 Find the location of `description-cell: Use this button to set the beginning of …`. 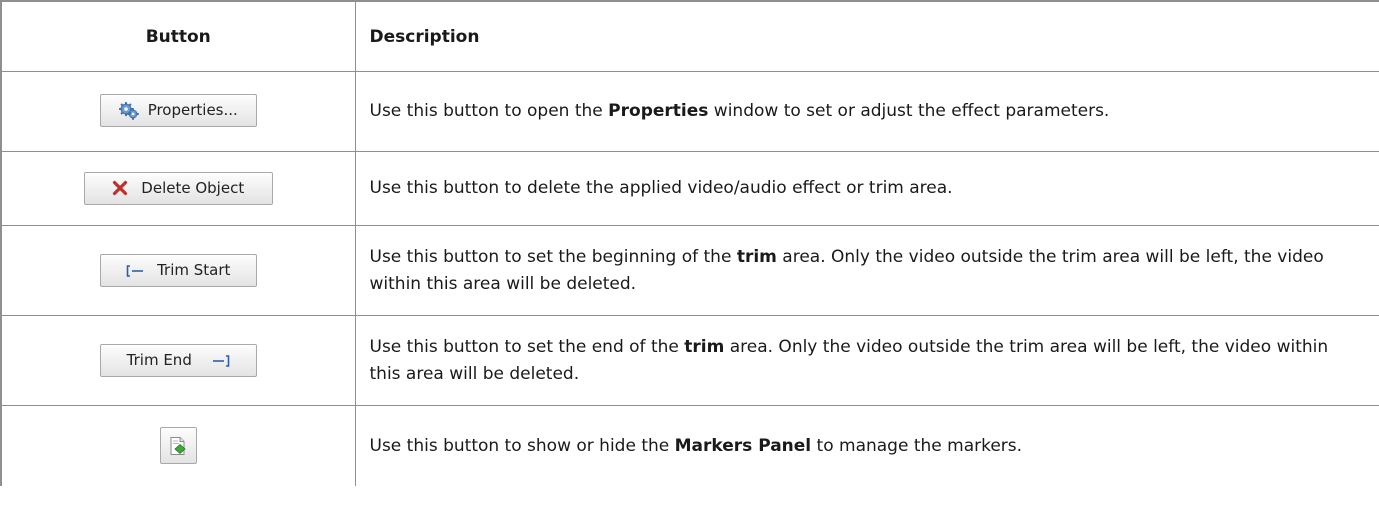

description-cell: Use this button to set the beginning of … is located at coordinates (866, 270).